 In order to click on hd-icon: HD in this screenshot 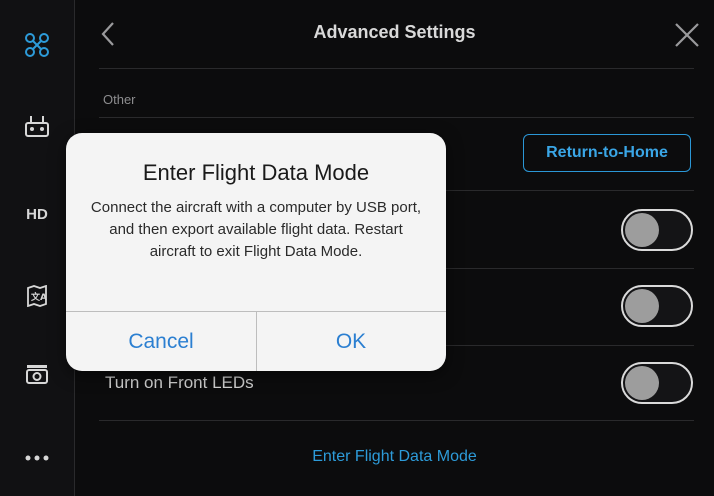, I will do `click(37, 214)`.